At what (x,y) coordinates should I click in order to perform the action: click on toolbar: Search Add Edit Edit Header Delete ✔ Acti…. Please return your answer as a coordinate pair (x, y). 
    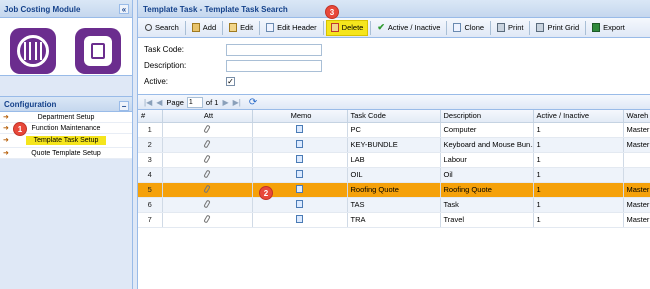
    Looking at the image, I should click on (394, 28).